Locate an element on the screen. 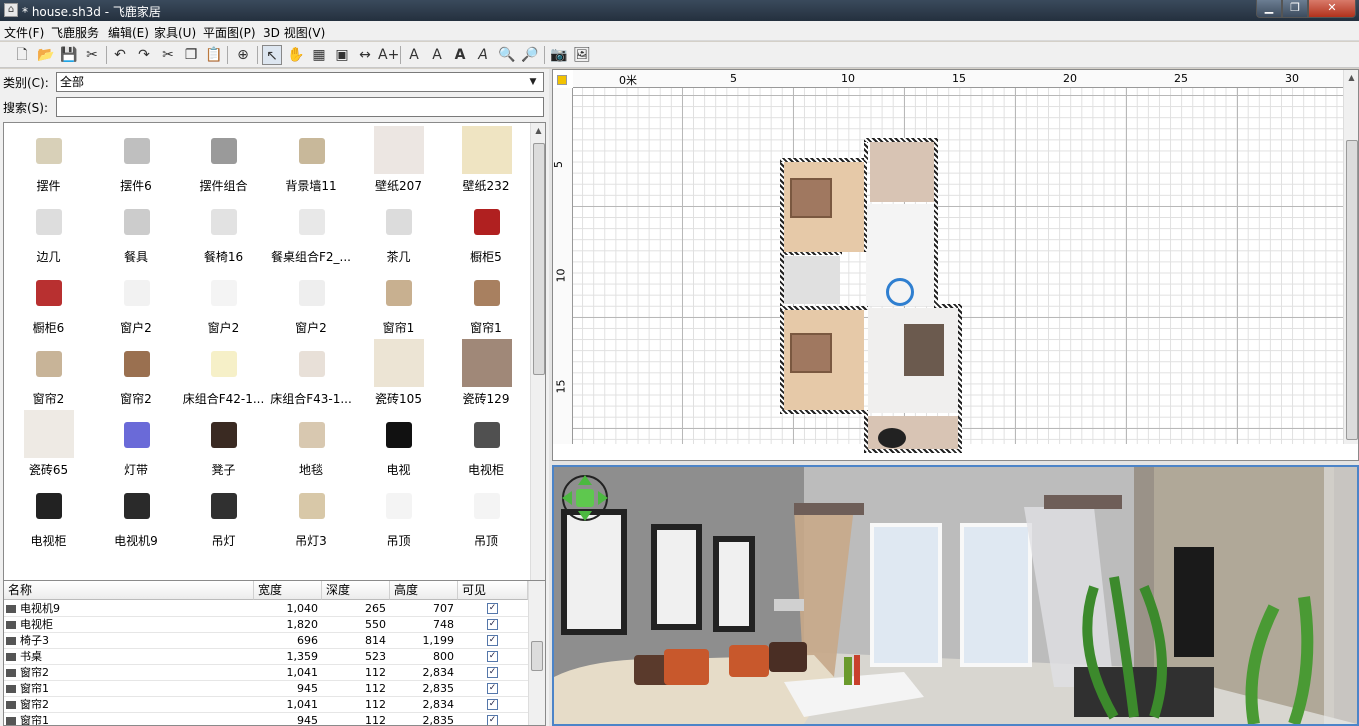  table-scrollbar is located at coordinates (536, 653).